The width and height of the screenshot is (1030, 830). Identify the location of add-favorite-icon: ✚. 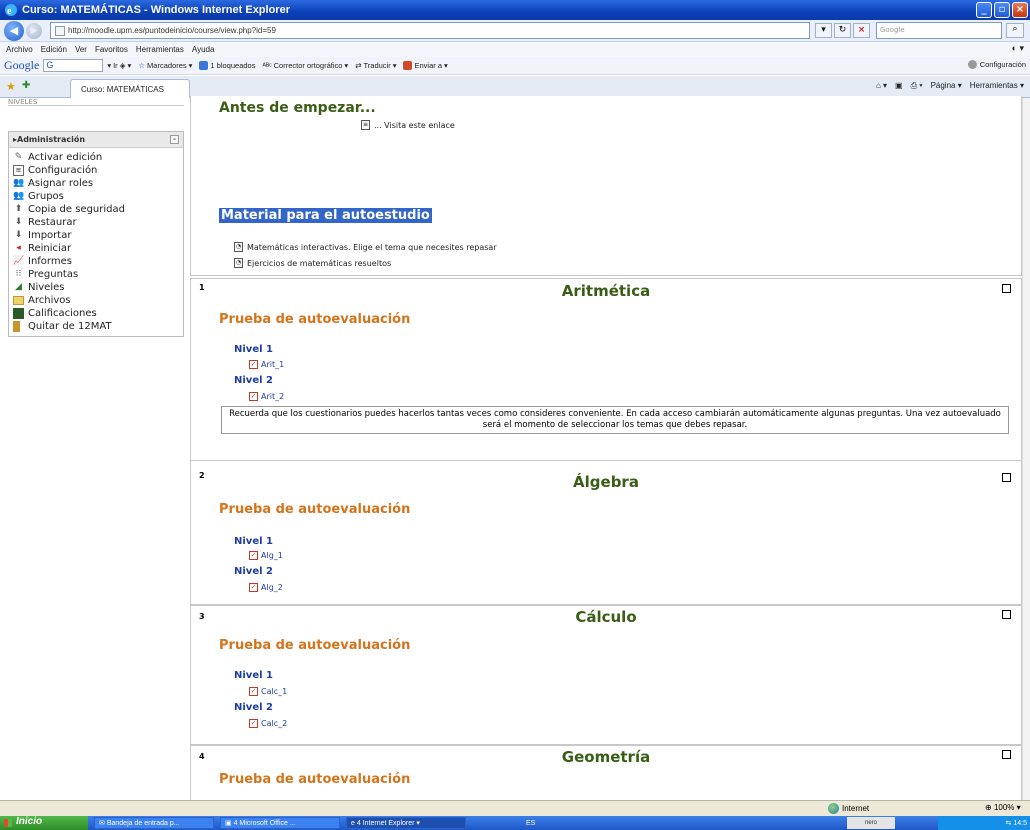
(26, 85).